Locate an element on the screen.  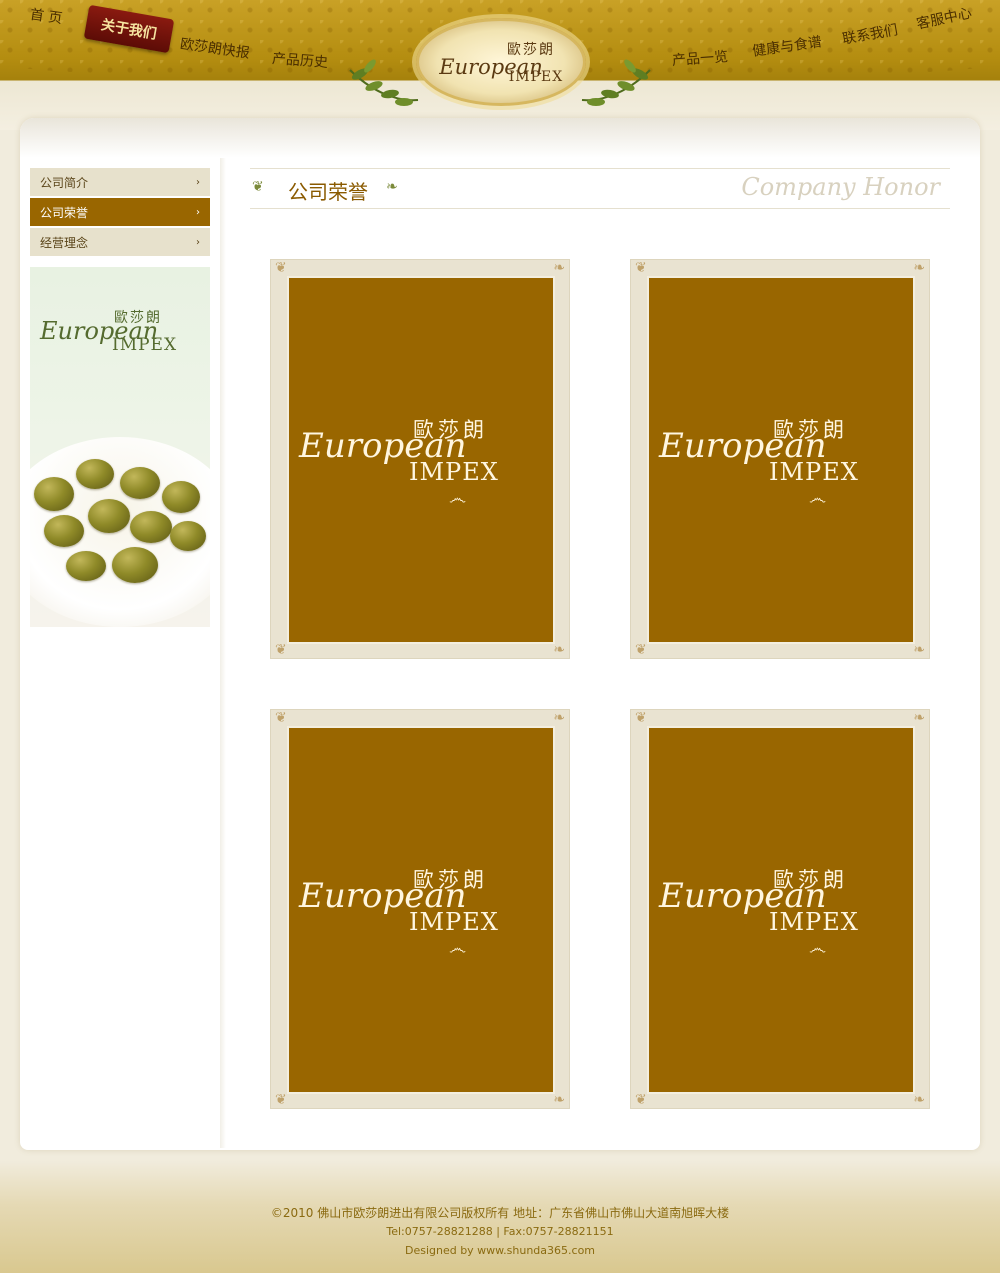
brand-logo: 歐莎朗 European IMPEX is located at coordinates (501, 62).